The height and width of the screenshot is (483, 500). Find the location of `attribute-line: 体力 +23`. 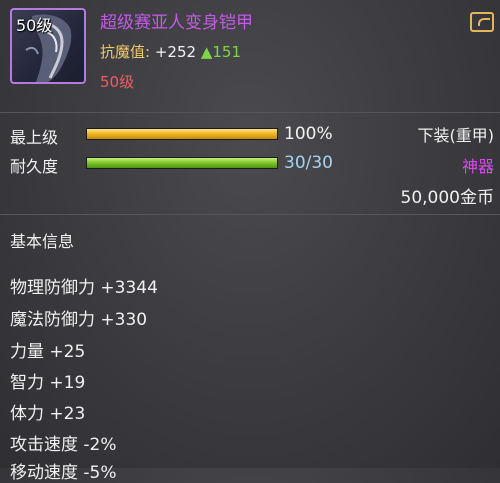

attribute-line: 体力 +23 is located at coordinates (48, 414).